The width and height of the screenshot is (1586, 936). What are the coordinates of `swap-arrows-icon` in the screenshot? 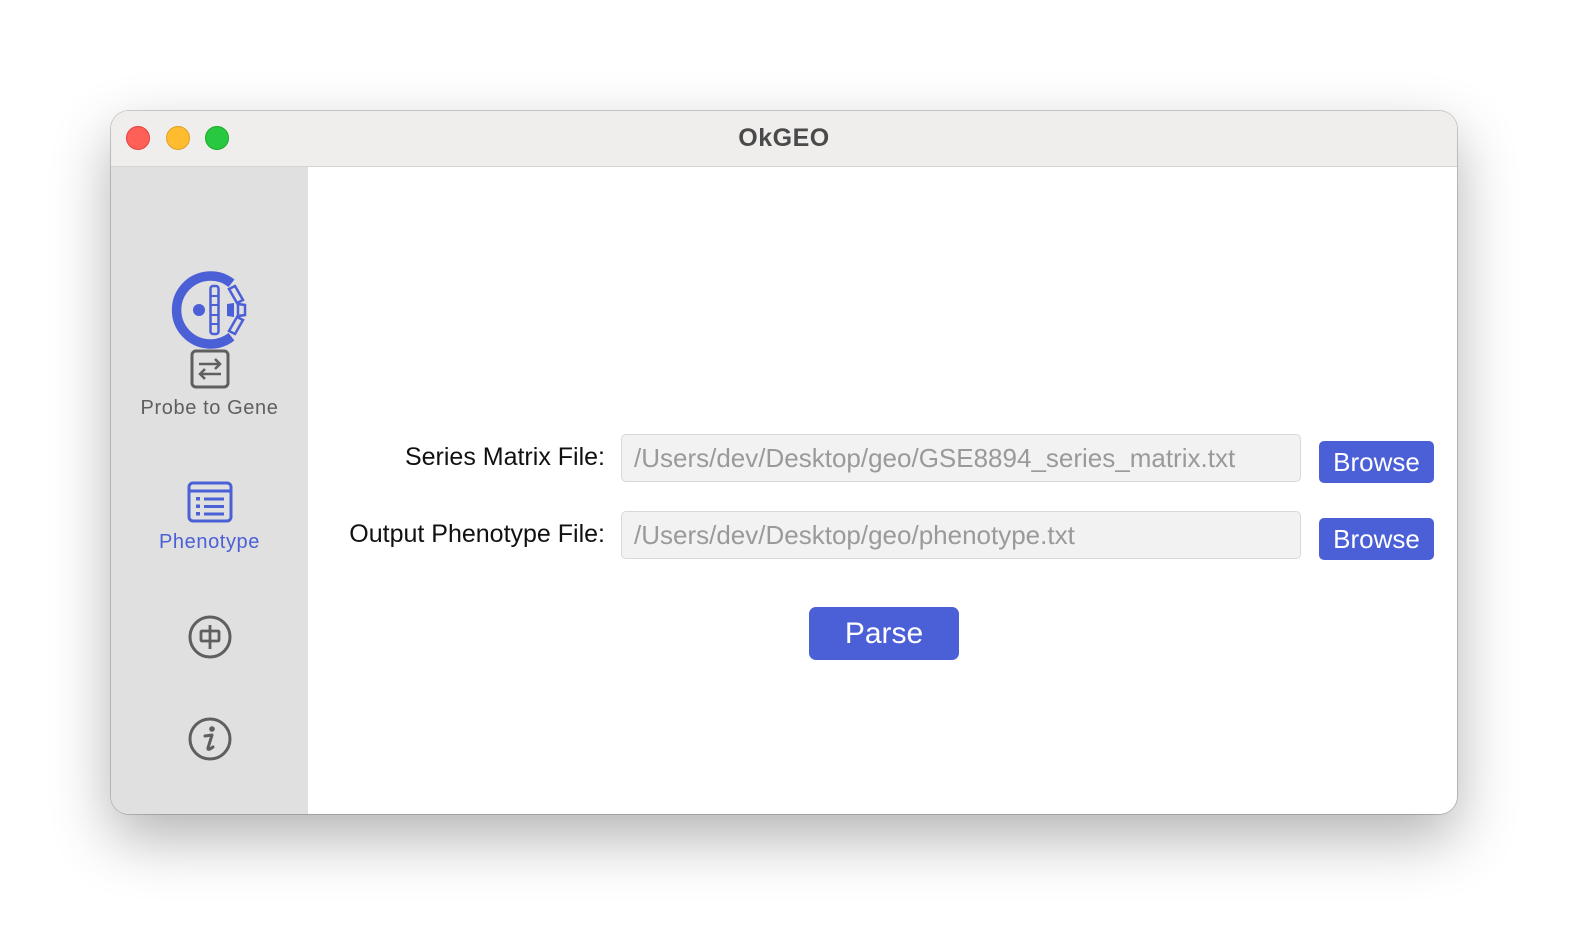 It's located at (209, 369).